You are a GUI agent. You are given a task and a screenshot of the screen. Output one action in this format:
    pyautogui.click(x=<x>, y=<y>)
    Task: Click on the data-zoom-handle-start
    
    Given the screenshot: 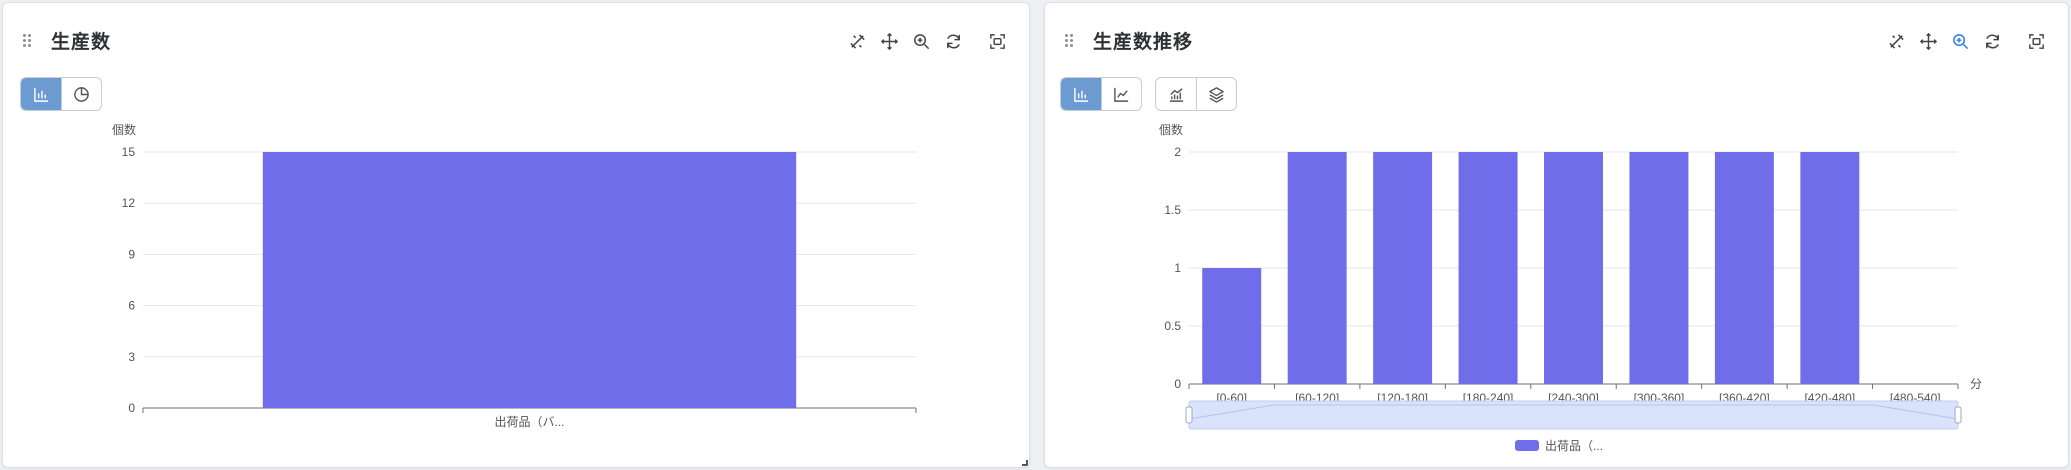 What is the action you would take?
    pyautogui.click(x=1189, y=415)
    